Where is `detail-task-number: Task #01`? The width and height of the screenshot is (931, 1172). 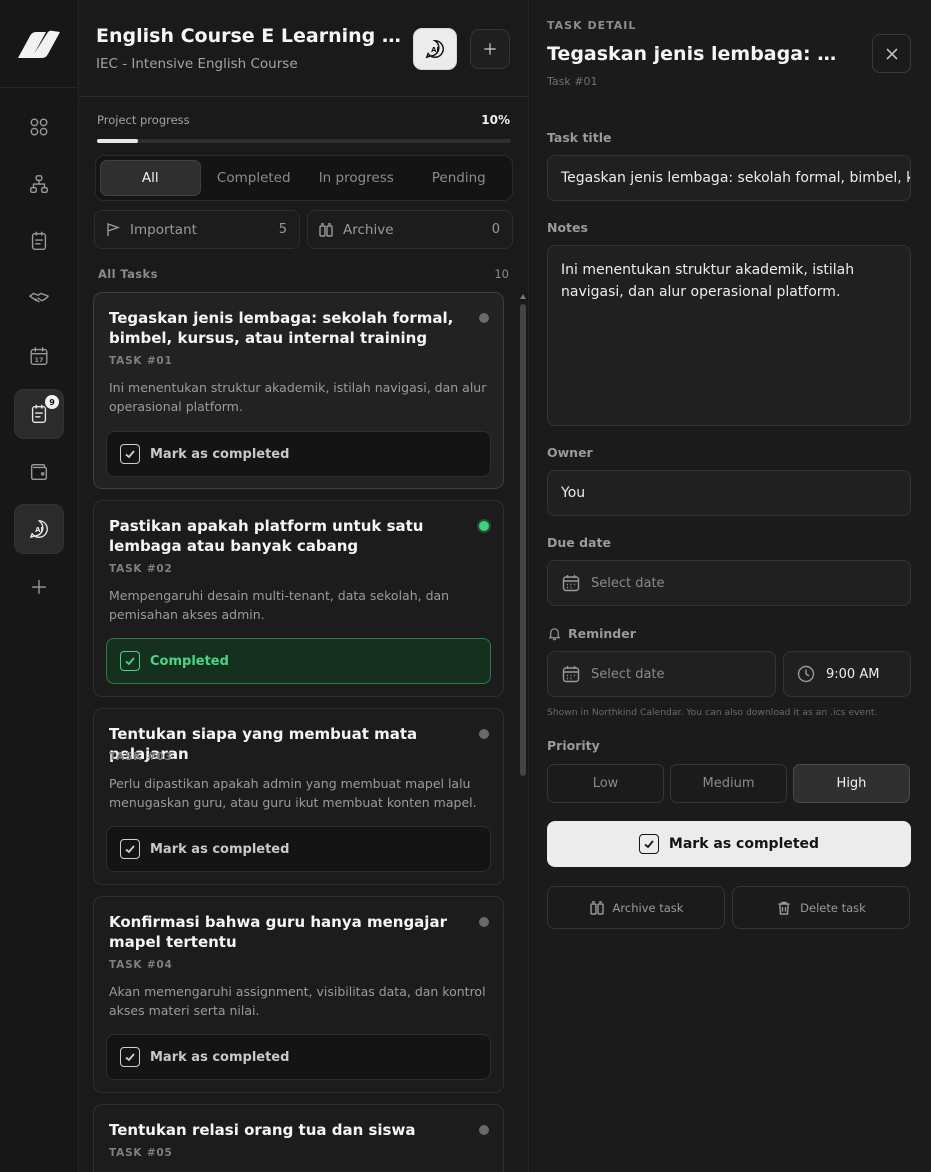 detail-task-number: Task #01 is located at coordinates (572, 81).